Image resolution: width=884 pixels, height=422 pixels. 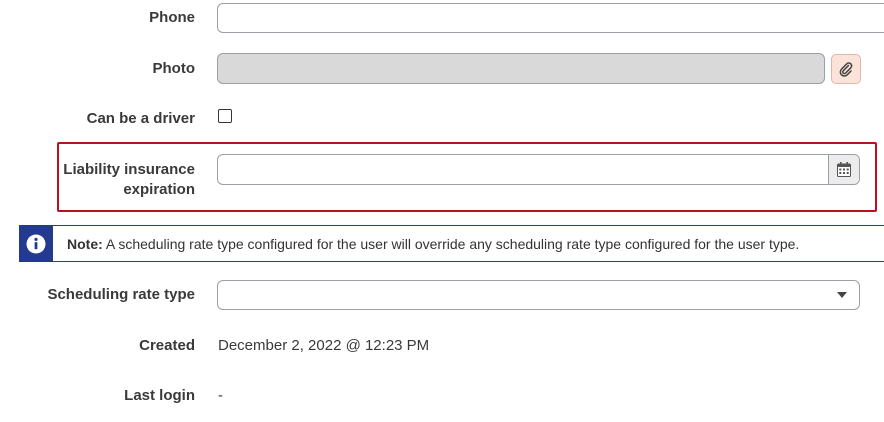 What do you see at coordinates (129, 180) in the screenshot?
I see `liability-label: Liability insurance expiration` at bounding box center [129, 180].